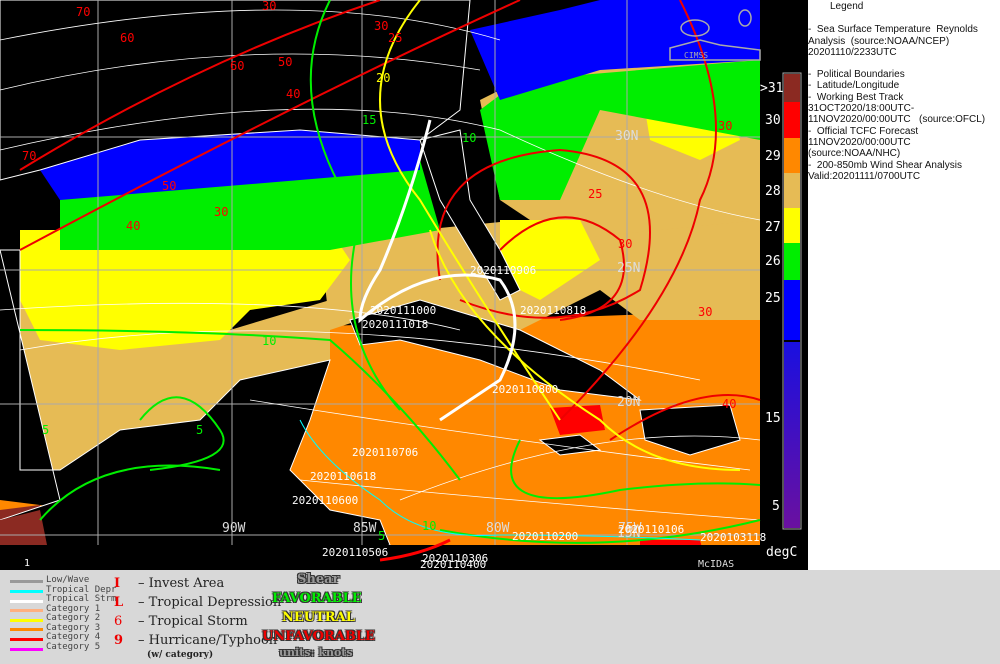 The width and height of the screenshot is (1000, 664). I want to click on colorbar-label: 28, so click(773, 191).